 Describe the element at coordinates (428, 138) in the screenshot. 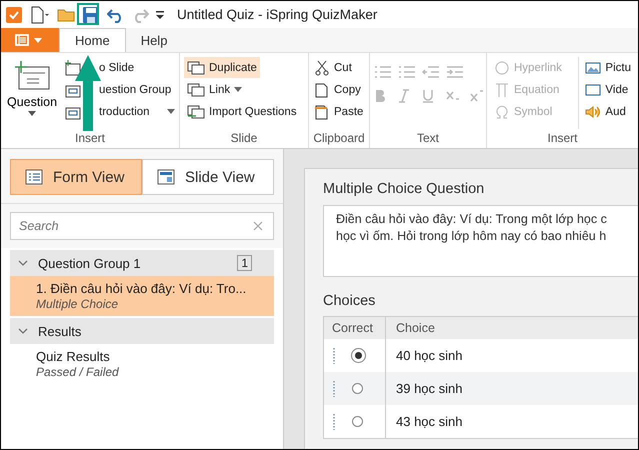

I see `group-label: Text` at that location.